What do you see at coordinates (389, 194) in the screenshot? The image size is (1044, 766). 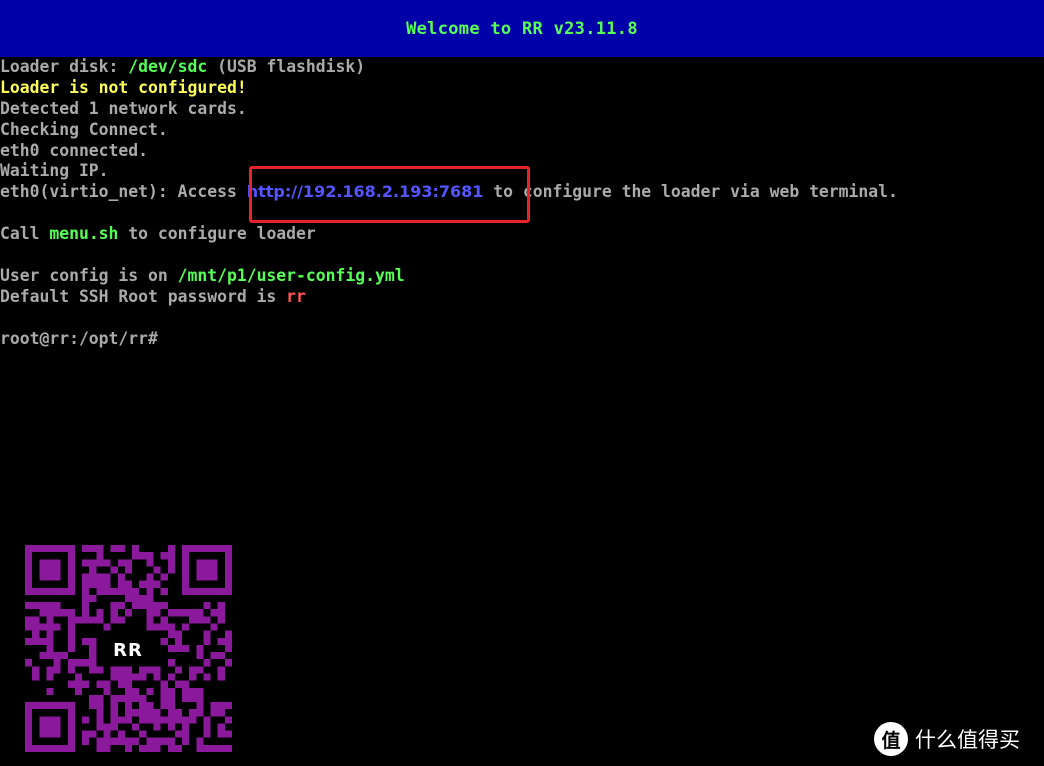 I see `url-highlight-box` at bounding box center [389, 194].